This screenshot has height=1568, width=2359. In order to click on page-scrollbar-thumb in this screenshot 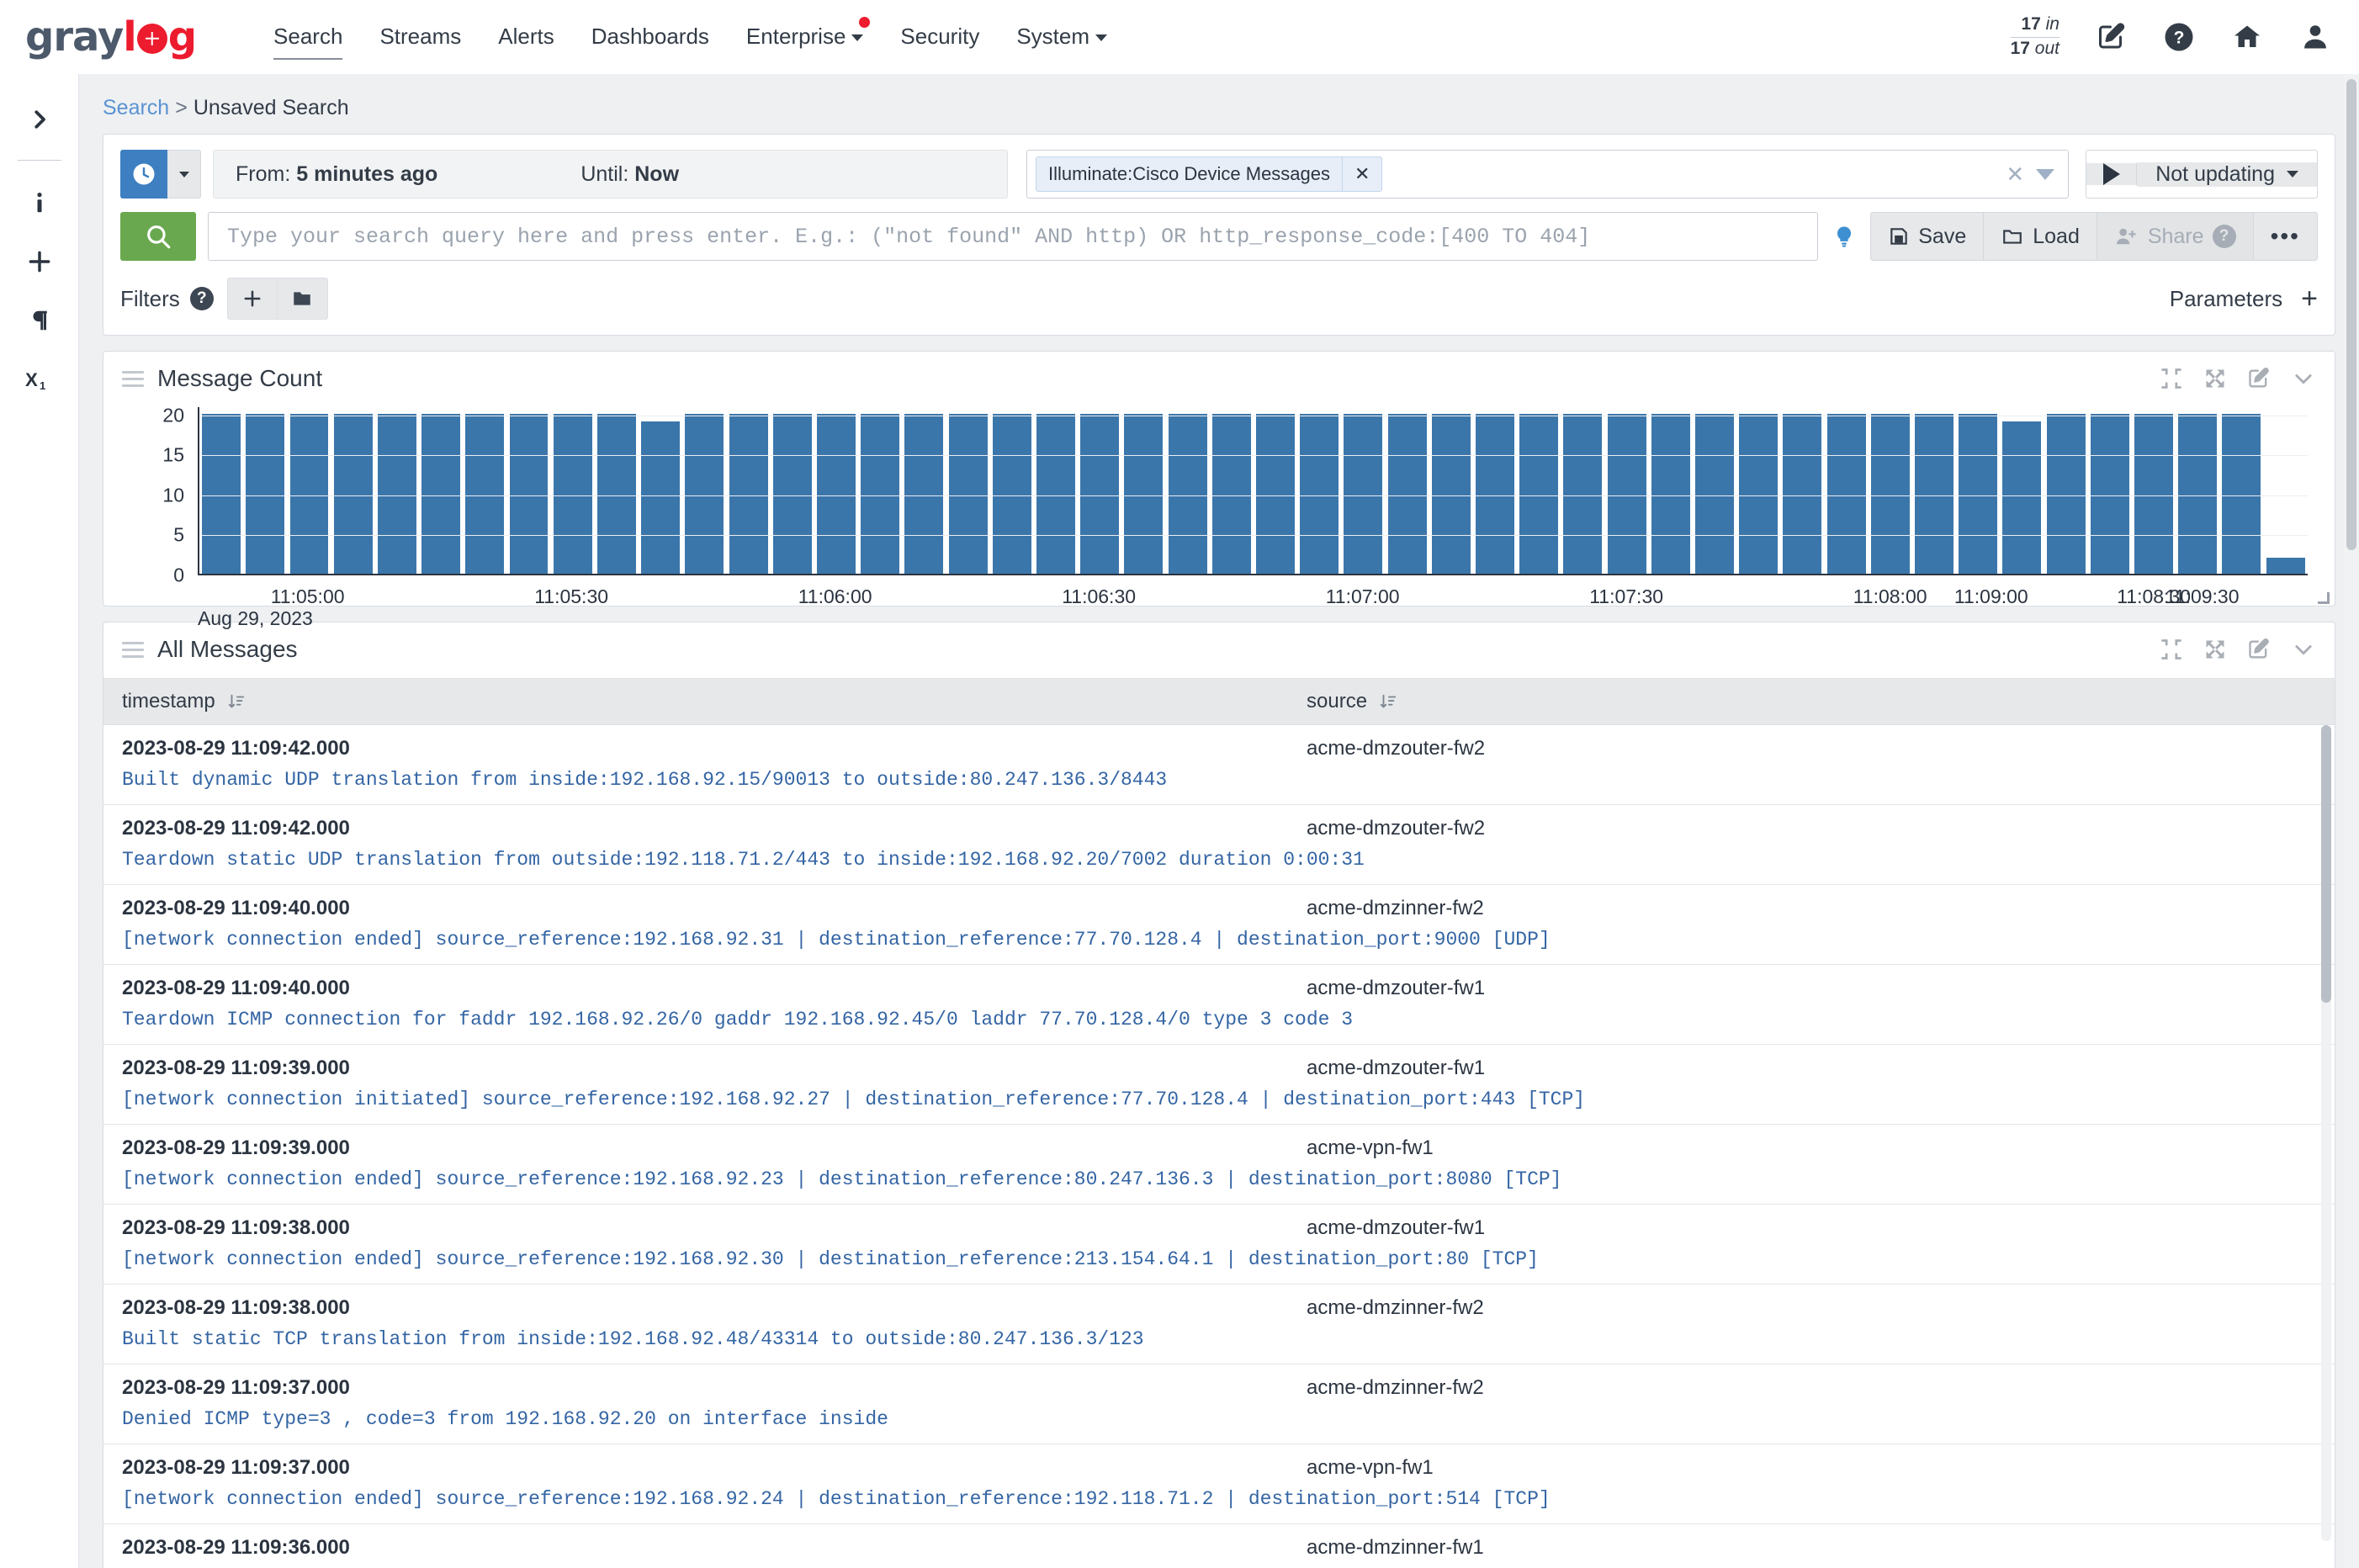, I will do `click(2351, 314)`.